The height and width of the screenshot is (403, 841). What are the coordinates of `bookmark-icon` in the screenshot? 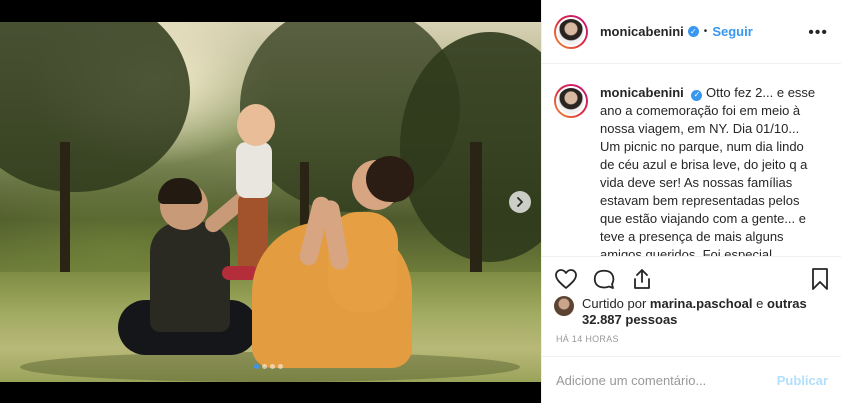 It's located at (820, 279).